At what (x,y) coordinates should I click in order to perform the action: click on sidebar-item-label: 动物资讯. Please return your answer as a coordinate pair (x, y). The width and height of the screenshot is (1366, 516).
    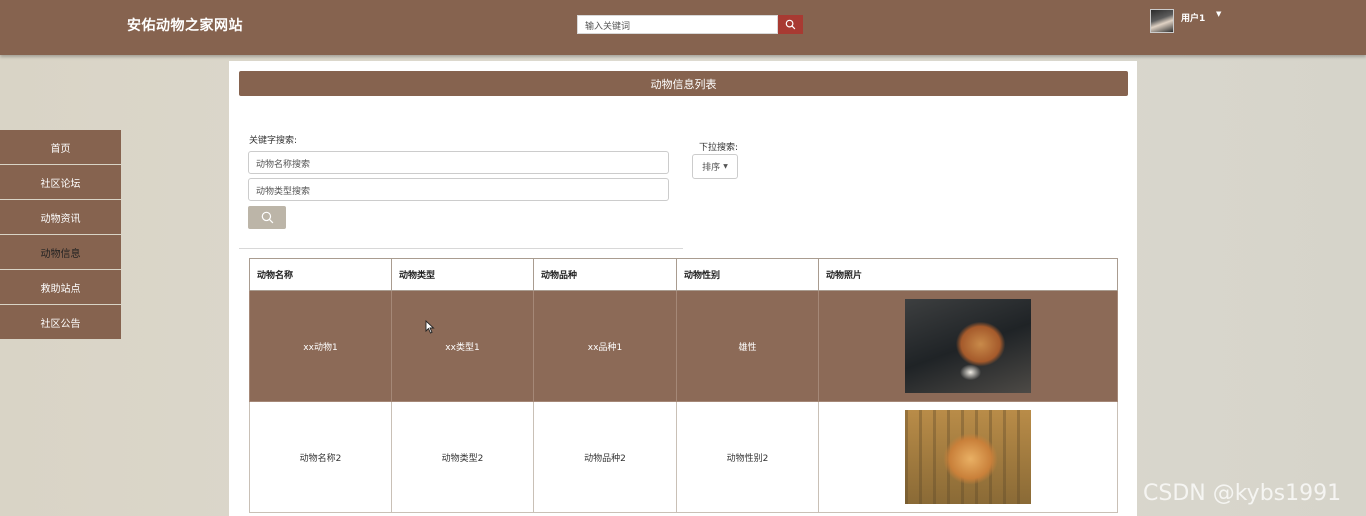
    Looking at the image, I should click on (60, 219).